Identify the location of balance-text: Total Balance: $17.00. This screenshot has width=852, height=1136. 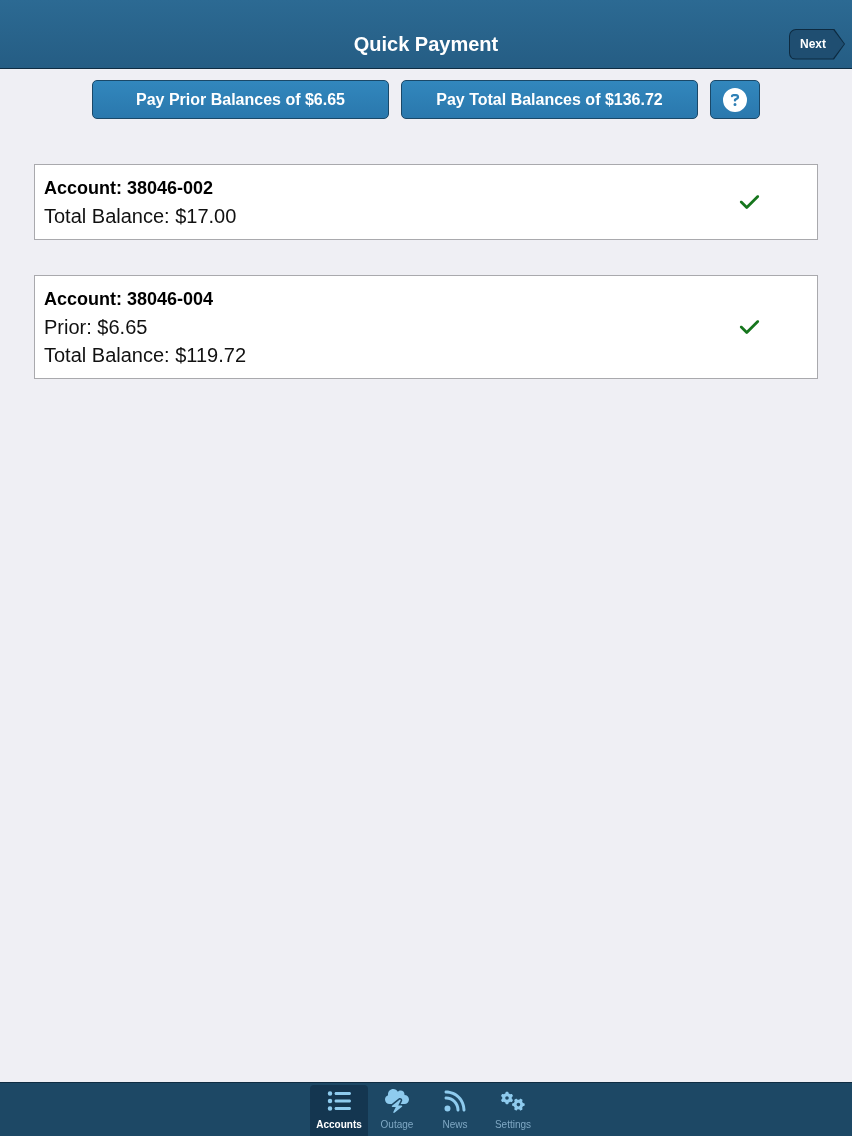
(141, 216).